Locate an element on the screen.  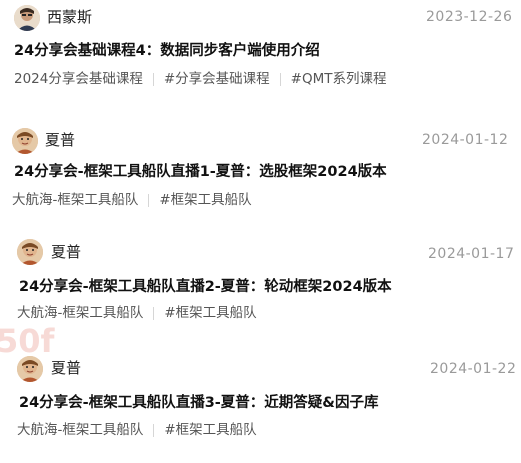
tag-link: 2024分享会基础课程 is located at coordinates (78, 79).